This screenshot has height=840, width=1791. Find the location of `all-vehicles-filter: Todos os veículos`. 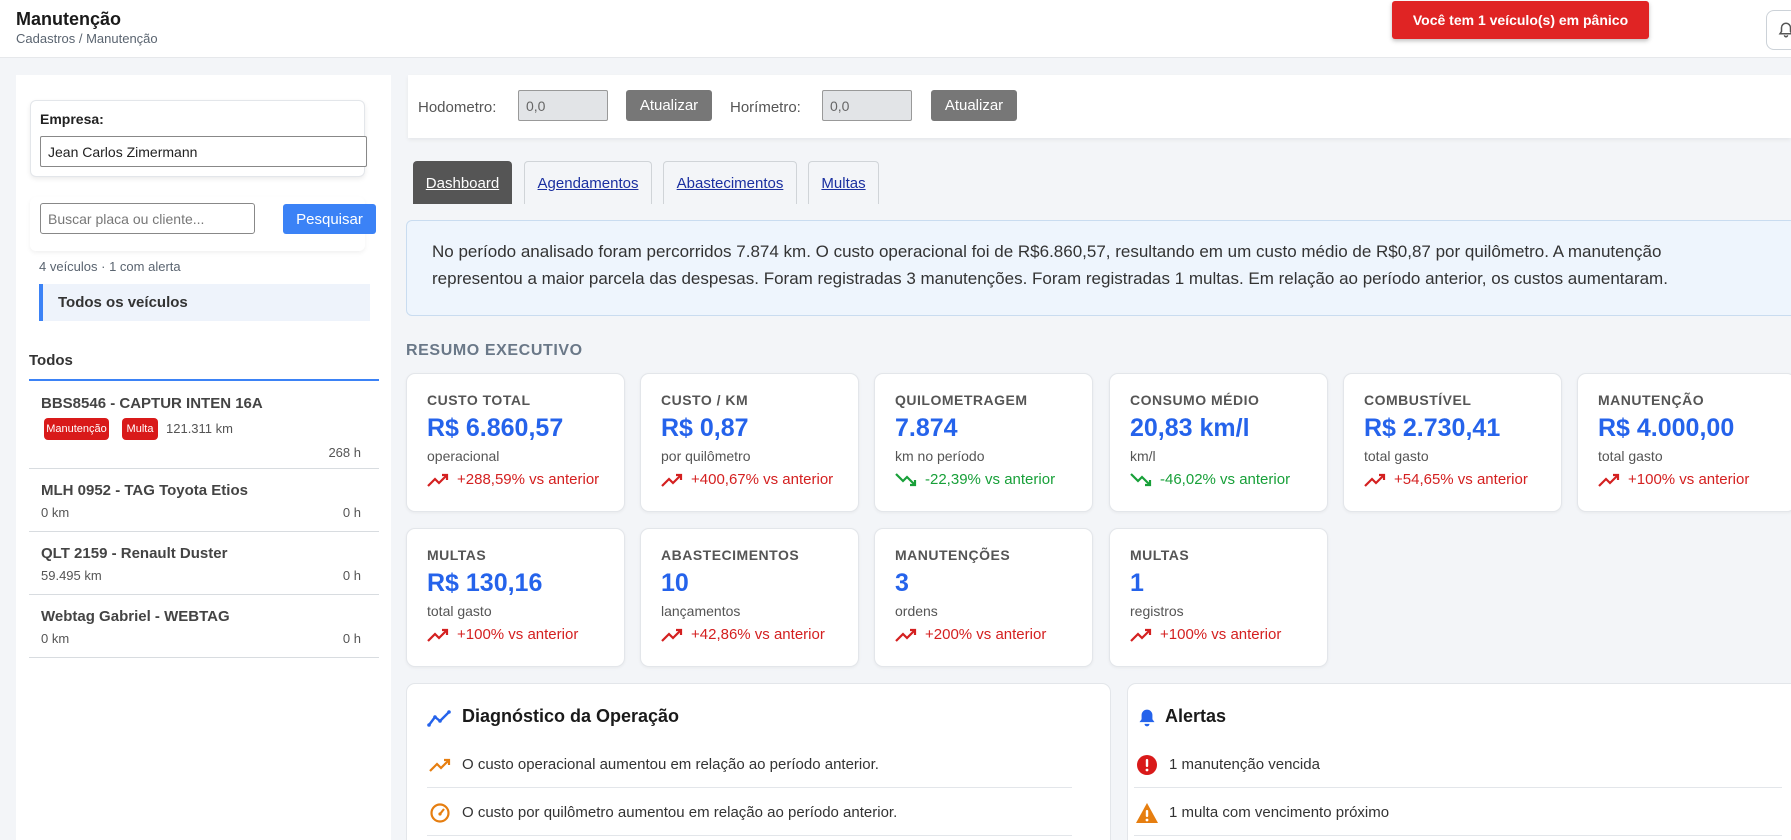

all-vehicles-filter: Todos os veículos is located at coordinates (204, 302).